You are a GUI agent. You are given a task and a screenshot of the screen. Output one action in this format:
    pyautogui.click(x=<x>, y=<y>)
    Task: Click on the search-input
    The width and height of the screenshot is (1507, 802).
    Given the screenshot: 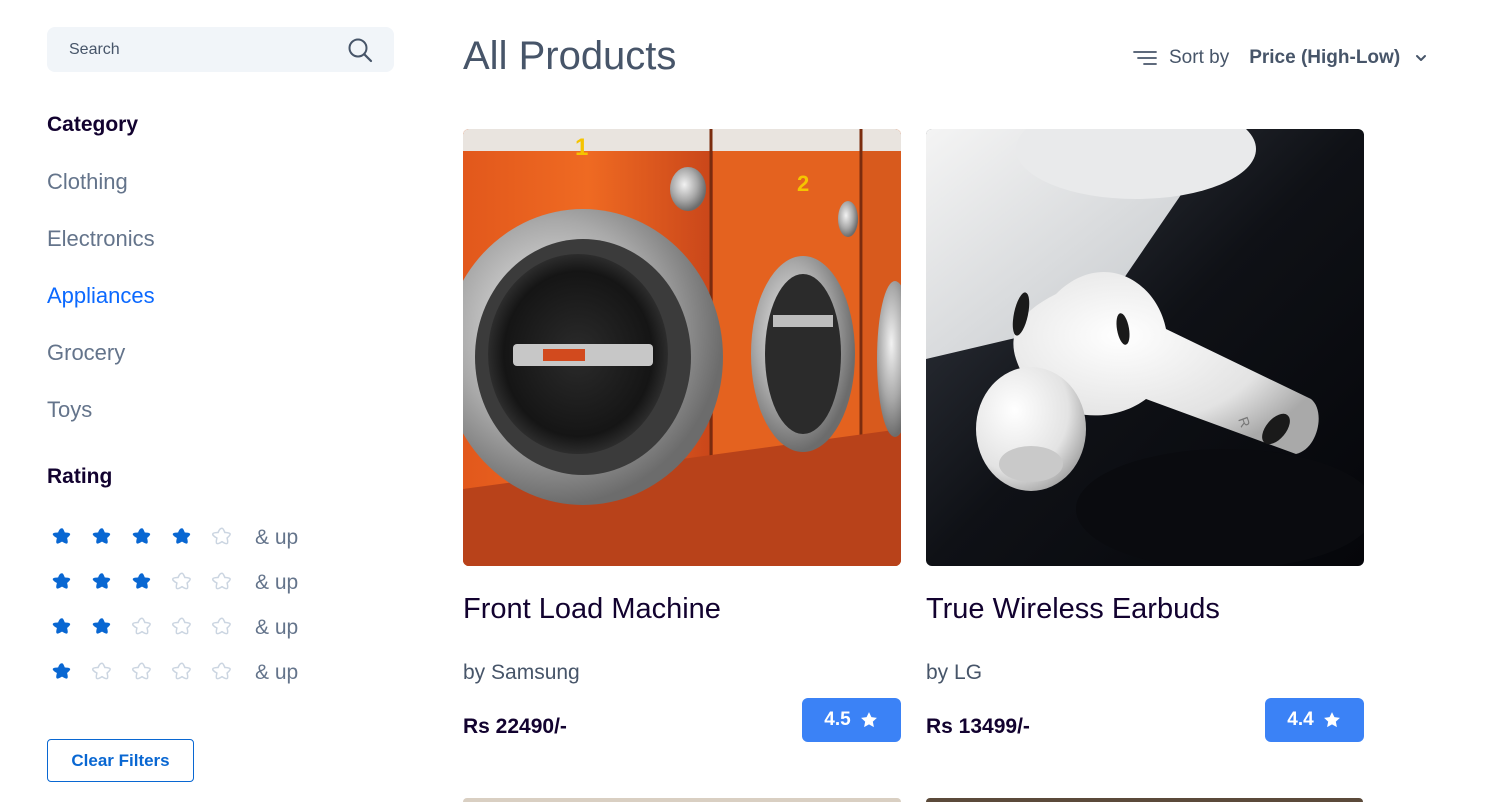 What is the action you would take?
    pyautogui.click(x=194, y=49)
    